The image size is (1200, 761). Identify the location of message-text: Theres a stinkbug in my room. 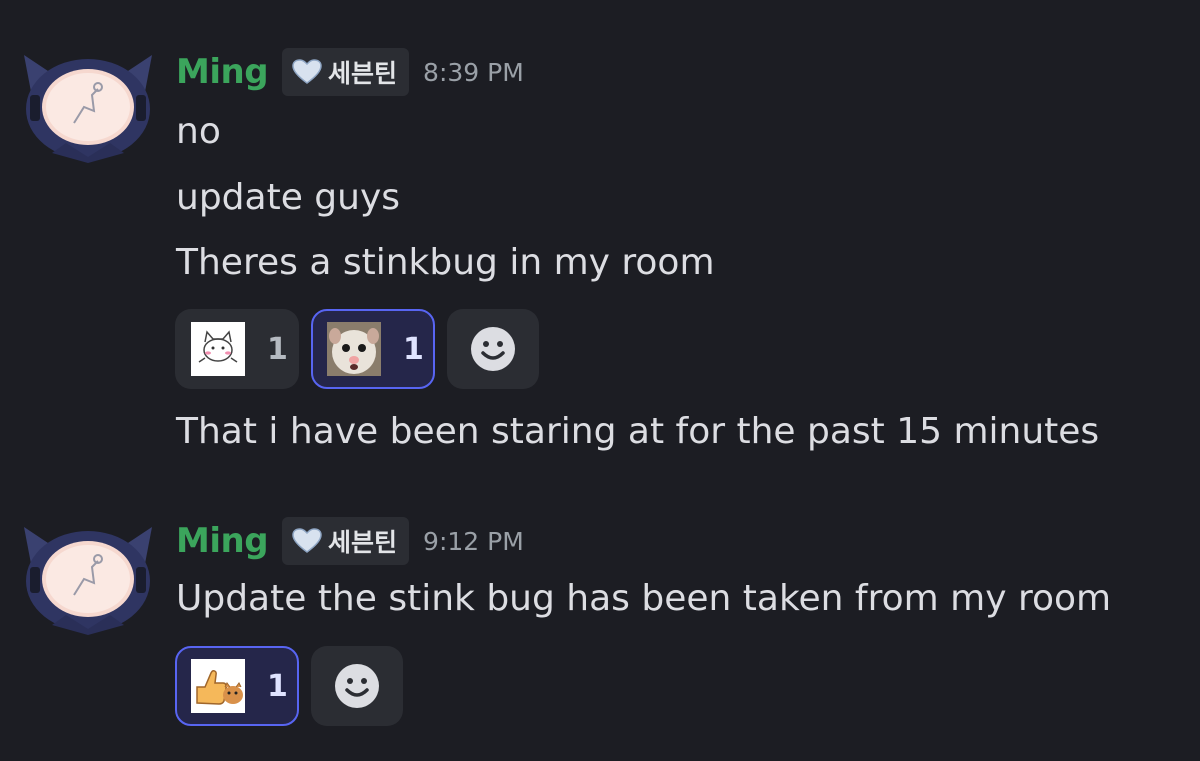
(445, 262).